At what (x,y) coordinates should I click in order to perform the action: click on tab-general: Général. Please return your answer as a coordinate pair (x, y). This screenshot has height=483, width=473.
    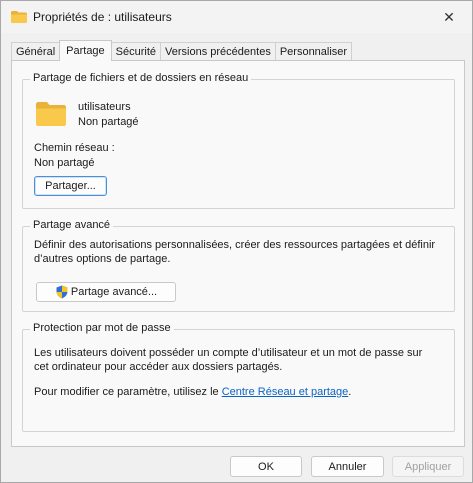
    Looking at the image, I should click on (36, 51).